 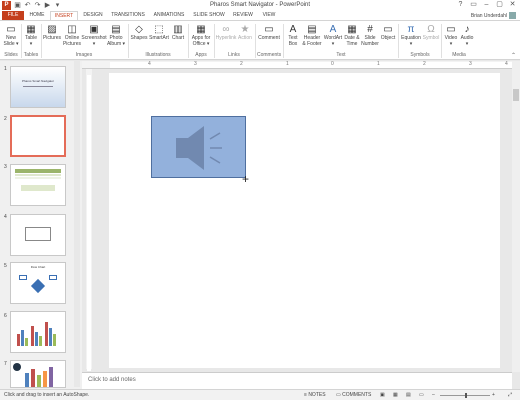 I want to click on smartart-label: SmartArt, so click(x=159, y=38).